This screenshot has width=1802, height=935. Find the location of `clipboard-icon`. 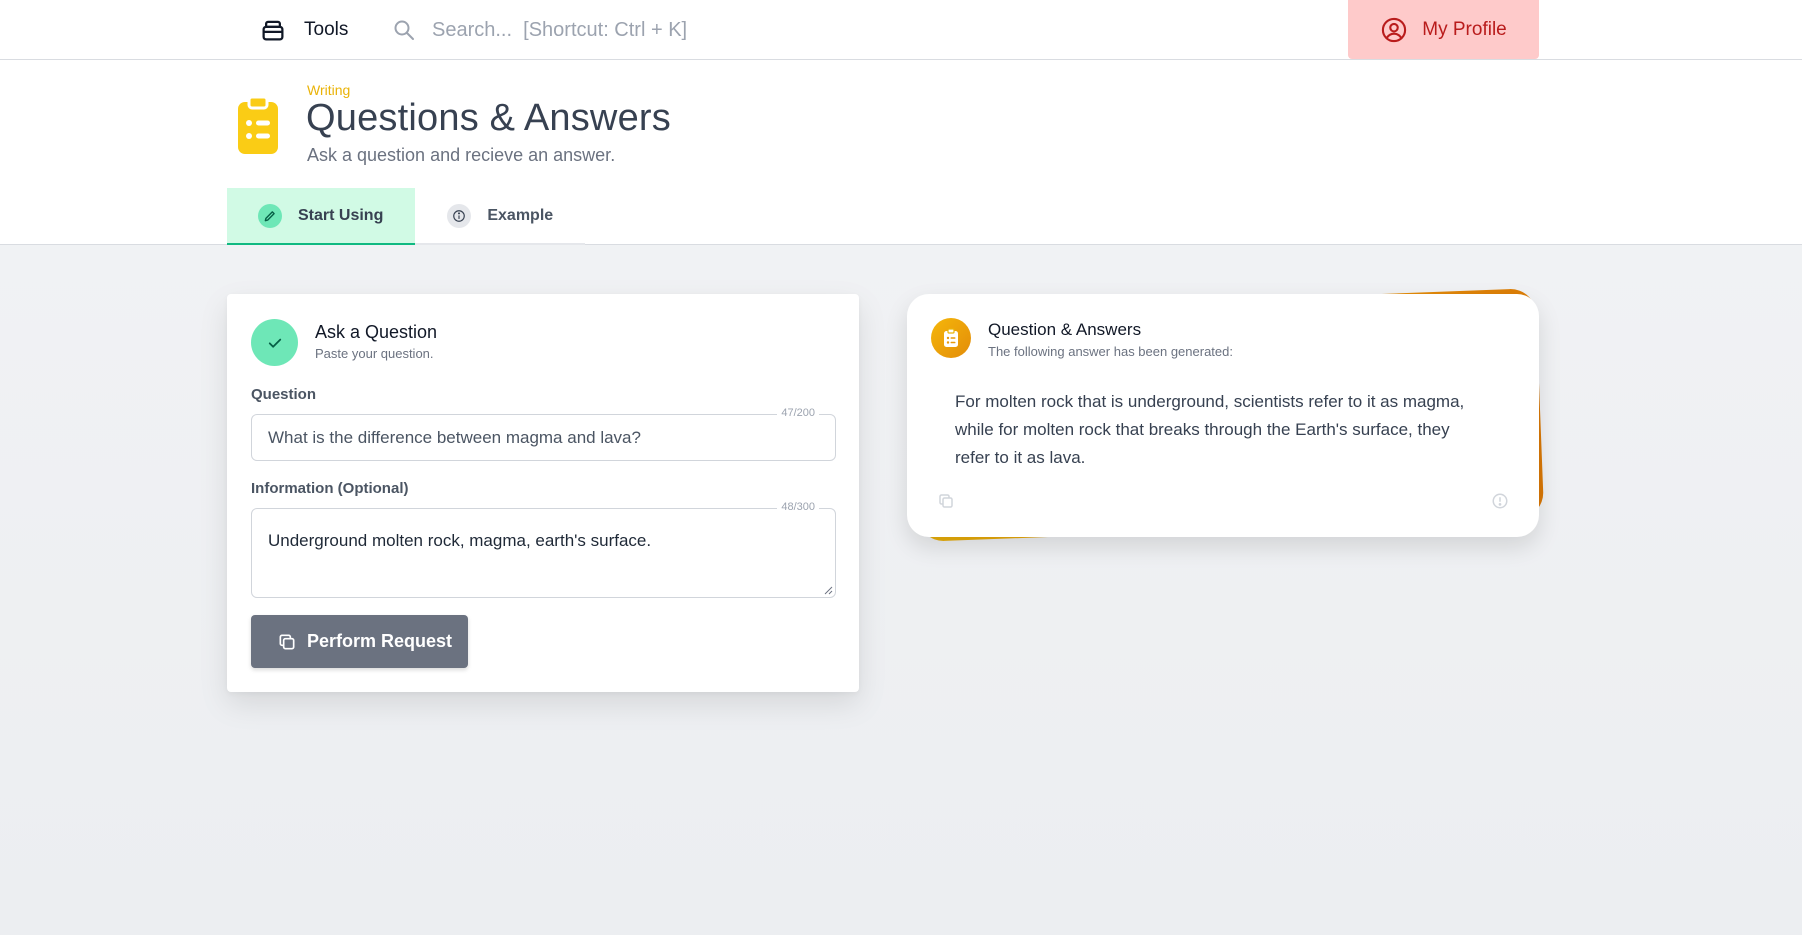

clipboard-icon is located at coordinates (951, 338).